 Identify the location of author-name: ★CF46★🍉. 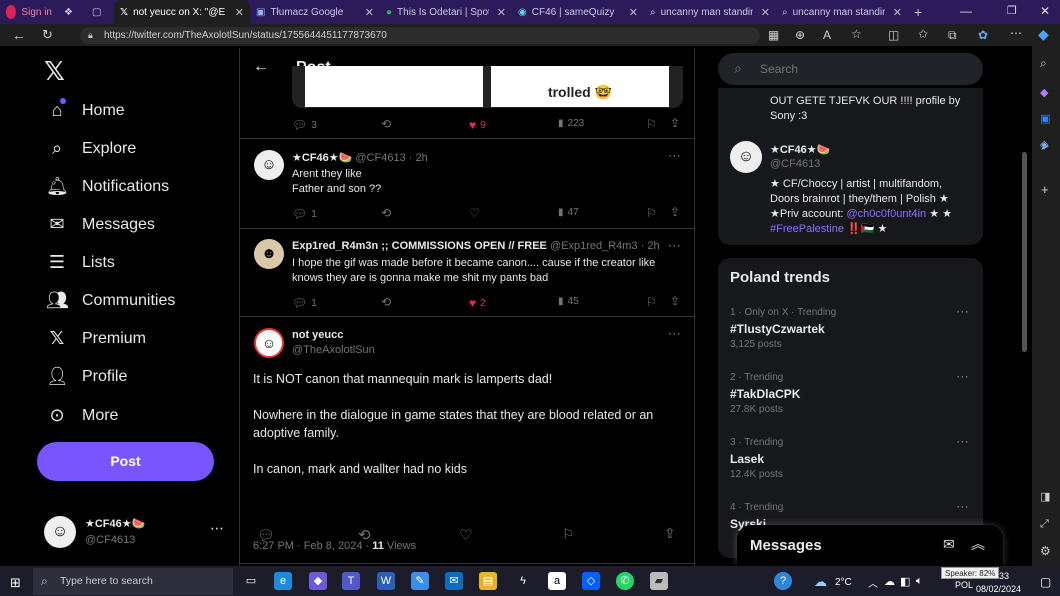
(322, 158).